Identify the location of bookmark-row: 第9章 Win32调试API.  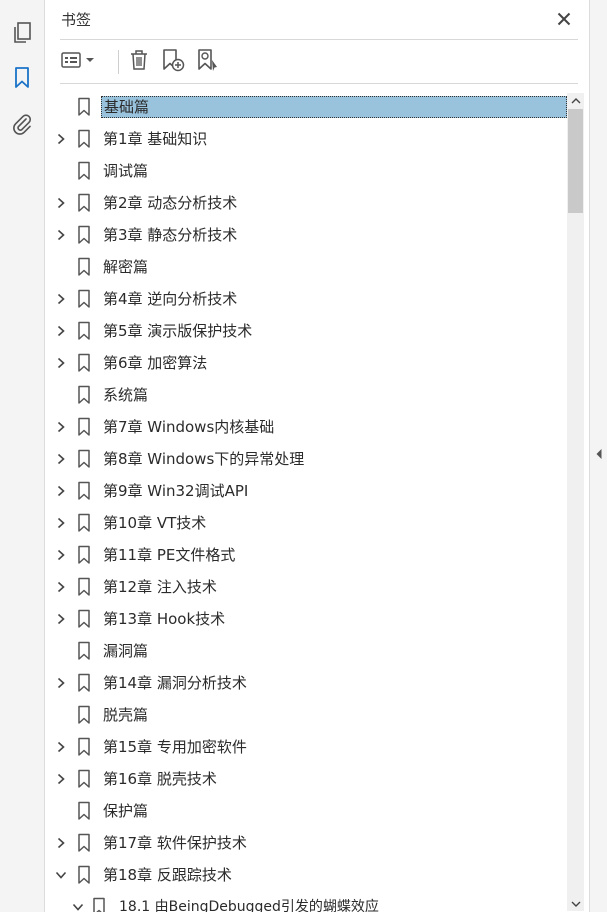
(306, 491).